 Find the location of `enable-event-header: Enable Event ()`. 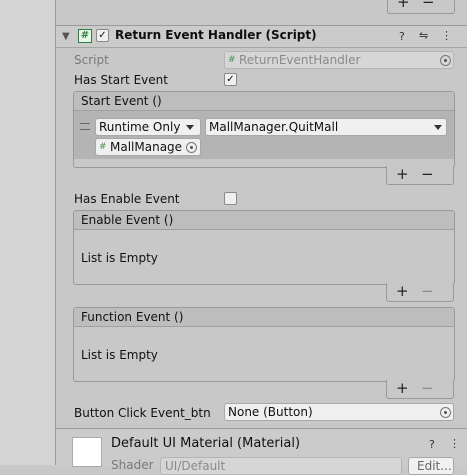

enable-event-header: Enable Event () is located at coordinates (264, 220).